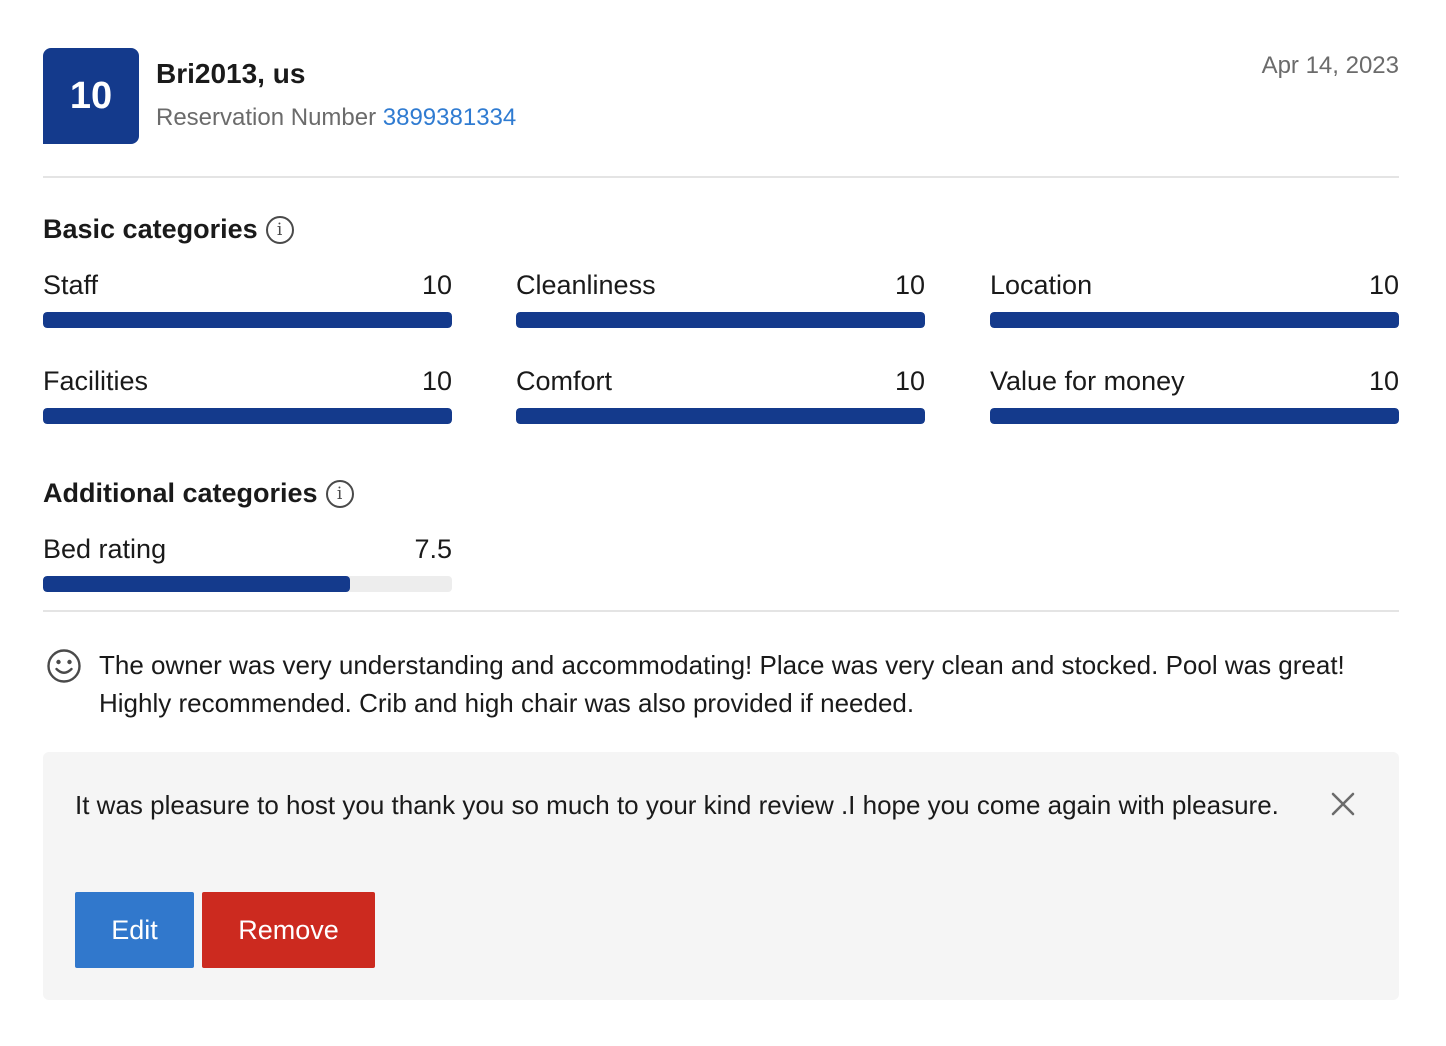 This screenshot has width=1446, height=1046. What do you see at coordinates (720, 396) in the screenshot?
I see `category-comfort: Comfort 10` at bounding box center [720, 396].